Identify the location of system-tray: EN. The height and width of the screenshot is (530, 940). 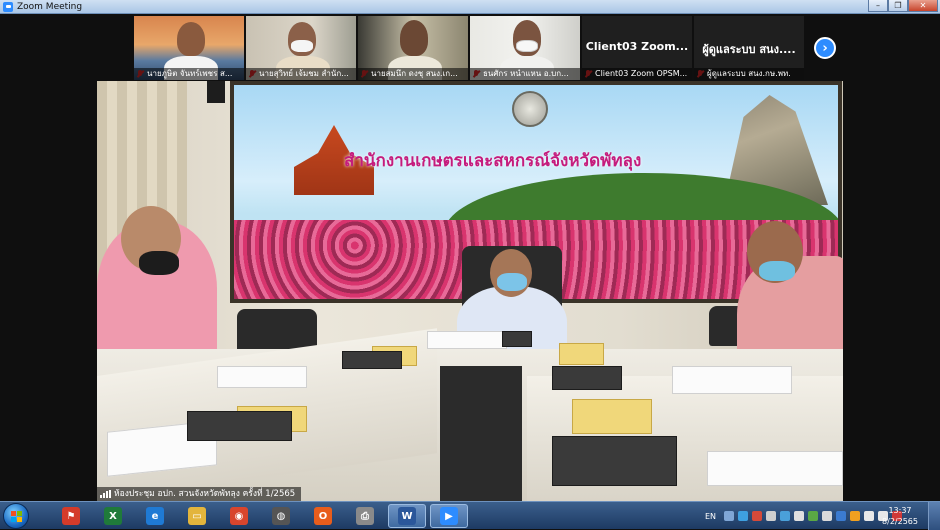
(803, 516).